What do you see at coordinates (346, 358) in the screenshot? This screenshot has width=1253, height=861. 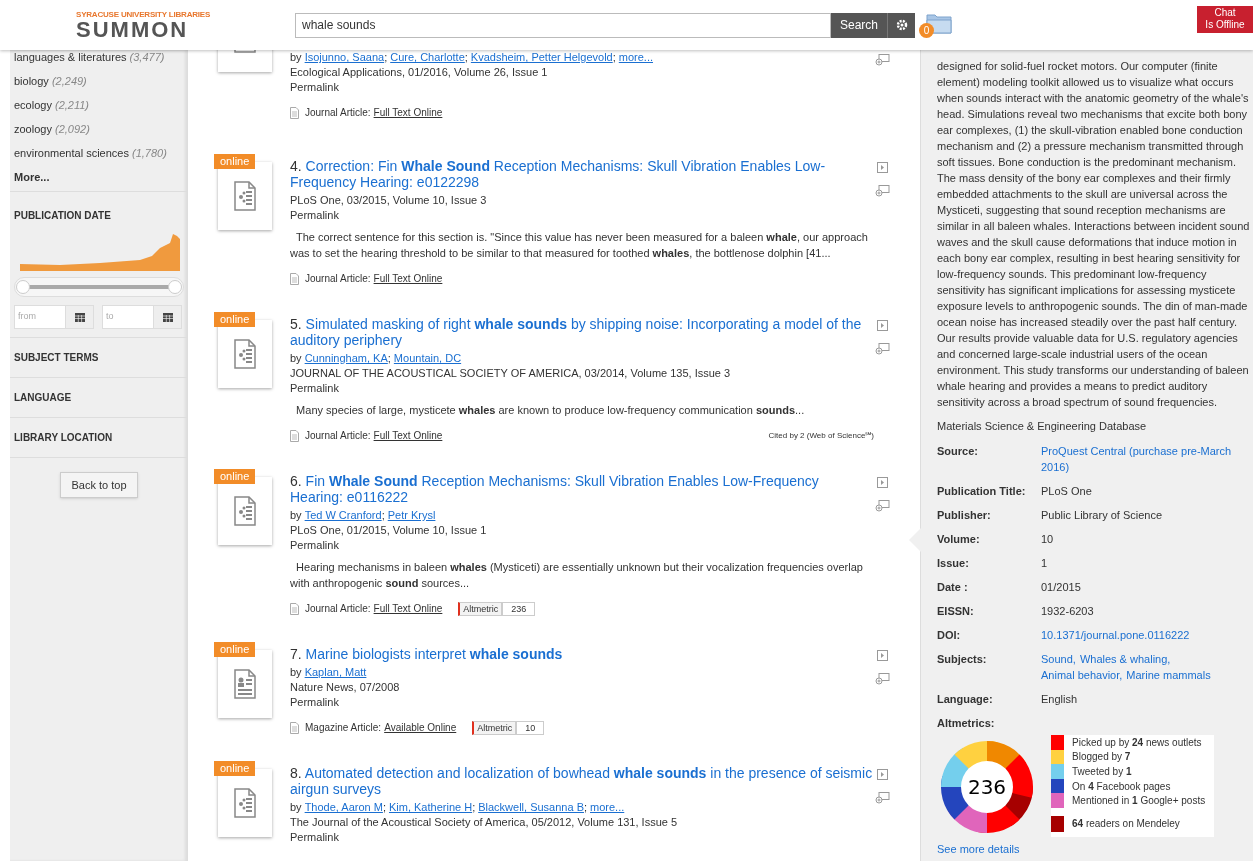 I see `author-link: Cunningham, KA` at bounding box center [346, 358].